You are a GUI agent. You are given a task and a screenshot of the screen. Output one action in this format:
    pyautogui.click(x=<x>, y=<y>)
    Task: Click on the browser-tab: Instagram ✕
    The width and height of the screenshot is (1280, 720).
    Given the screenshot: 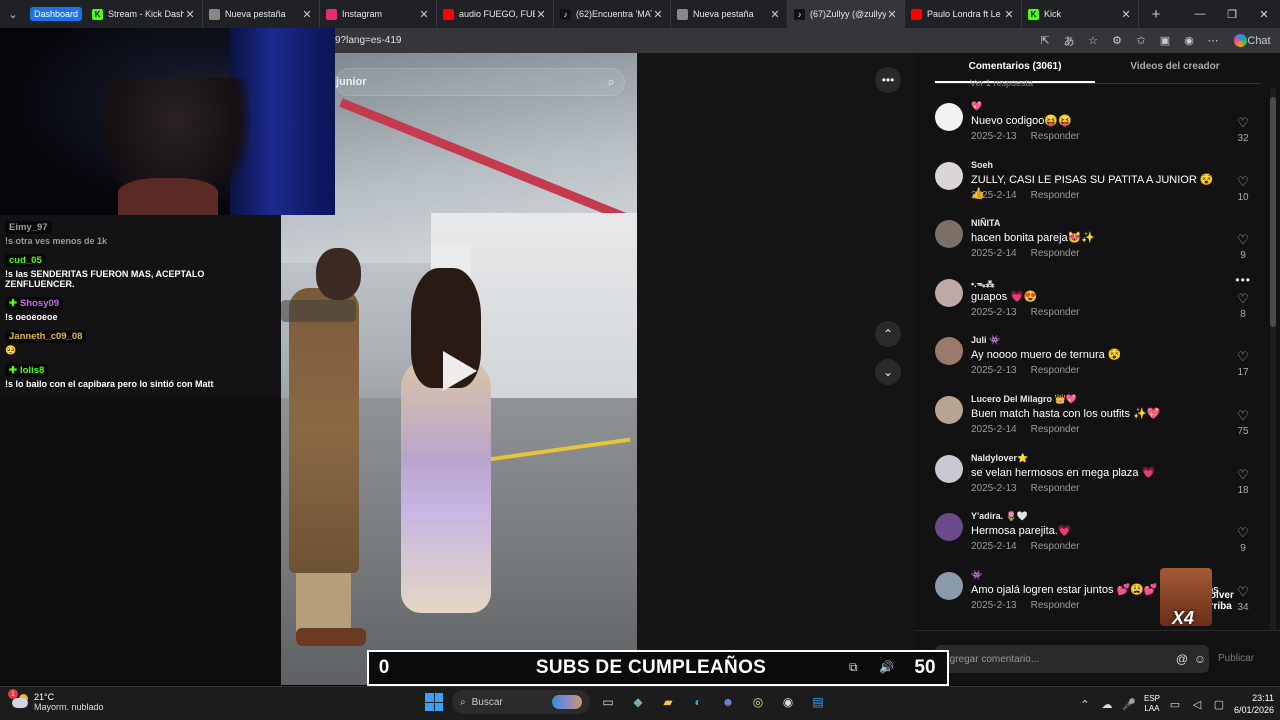 What is the action you would take?
    pyautogui.click(x=379, y=14)
    